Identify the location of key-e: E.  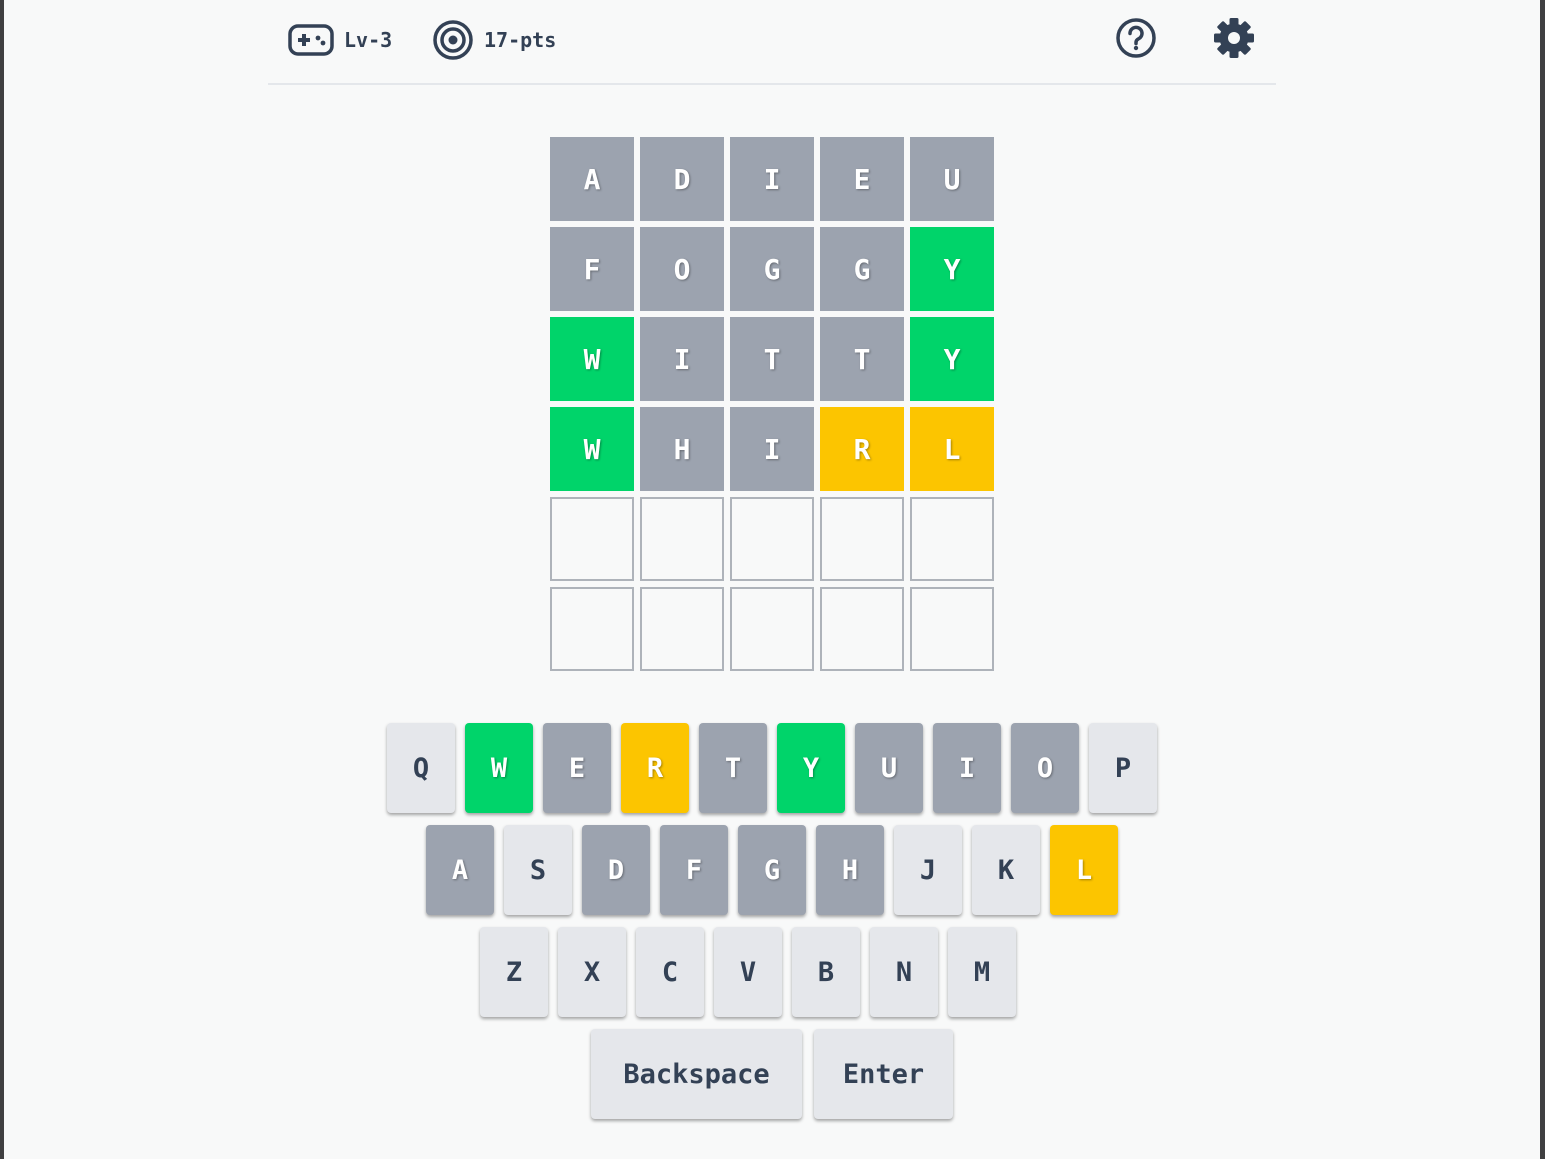
(577, 768).